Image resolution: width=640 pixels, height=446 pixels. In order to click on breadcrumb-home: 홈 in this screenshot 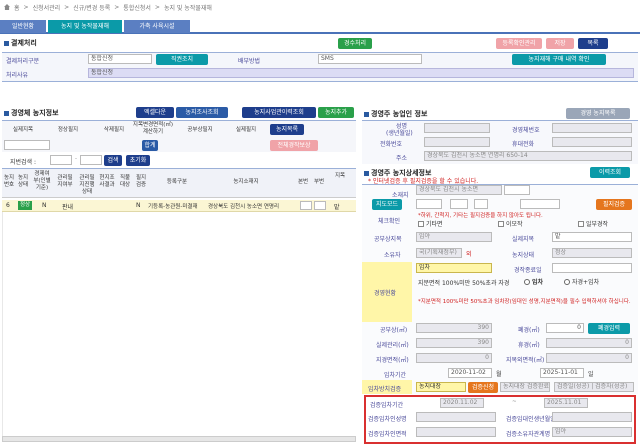, I will do `click(17, 7)`.